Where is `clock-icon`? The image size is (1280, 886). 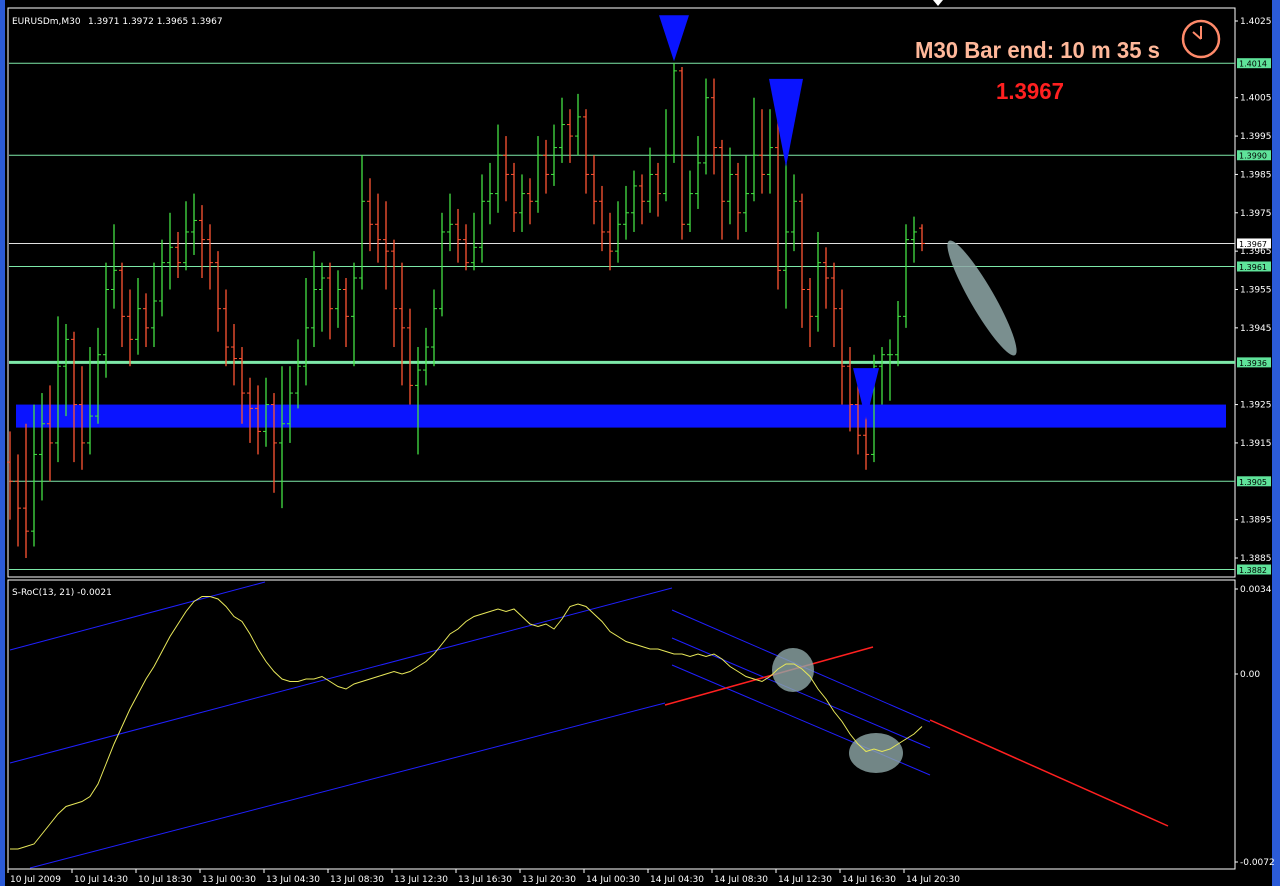 clock-icon is located at coordinates (1201, 39).